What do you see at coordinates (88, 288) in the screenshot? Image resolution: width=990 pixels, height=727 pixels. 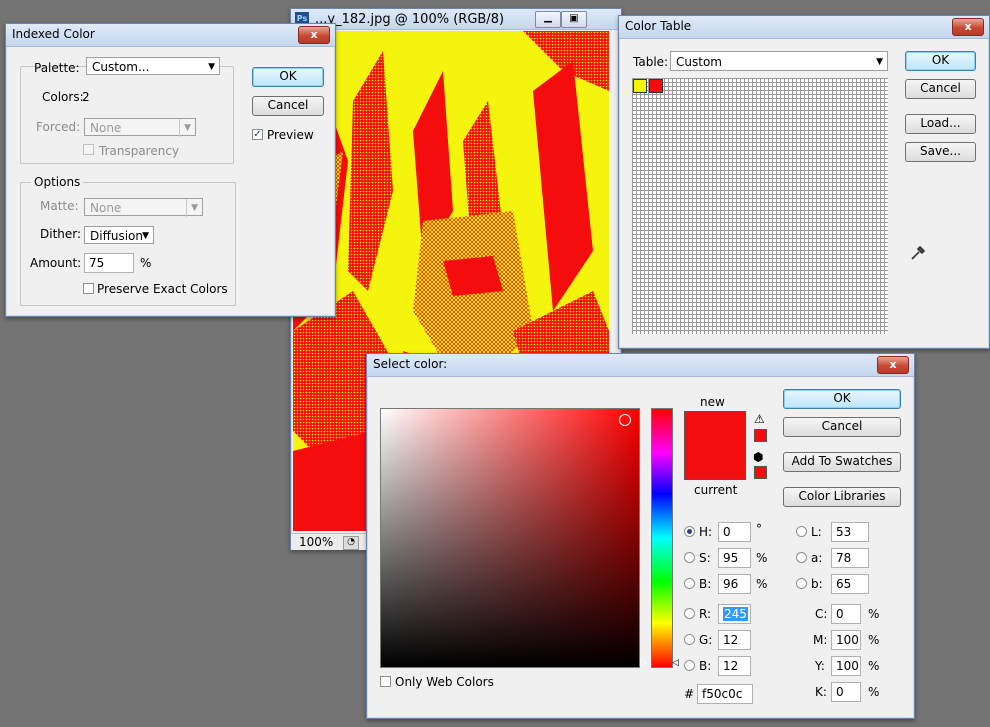 I see `preserve-exact-colors-checkbox` at bounding box center [88, 288].